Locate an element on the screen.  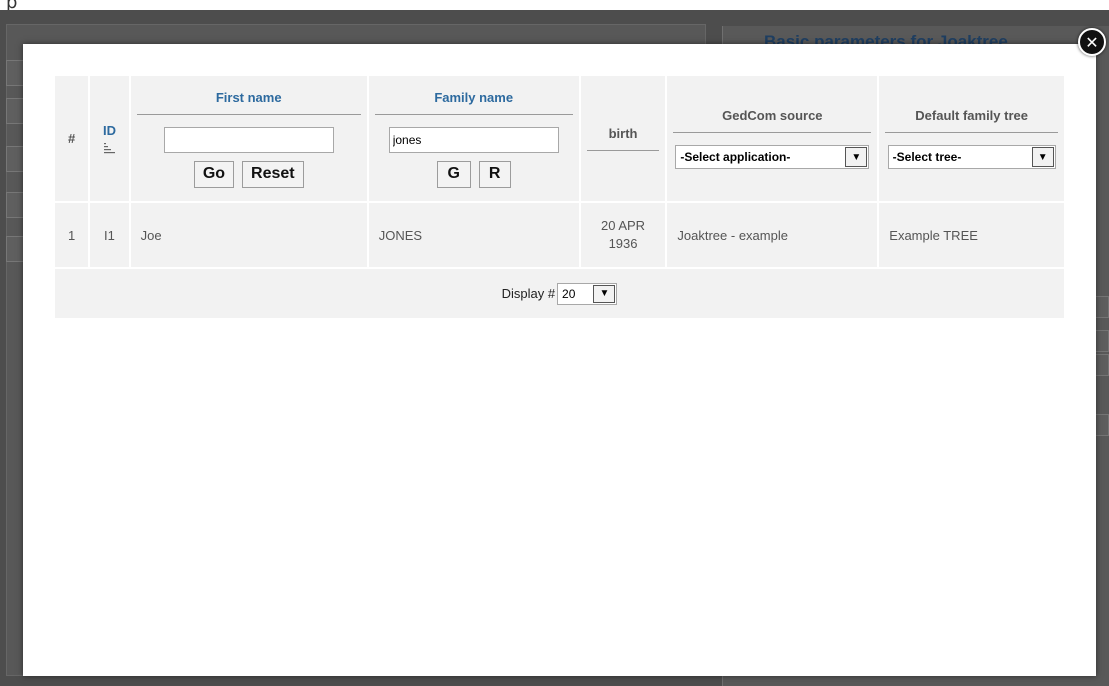
family-name-filter-input is located at coordinates (473, 139).